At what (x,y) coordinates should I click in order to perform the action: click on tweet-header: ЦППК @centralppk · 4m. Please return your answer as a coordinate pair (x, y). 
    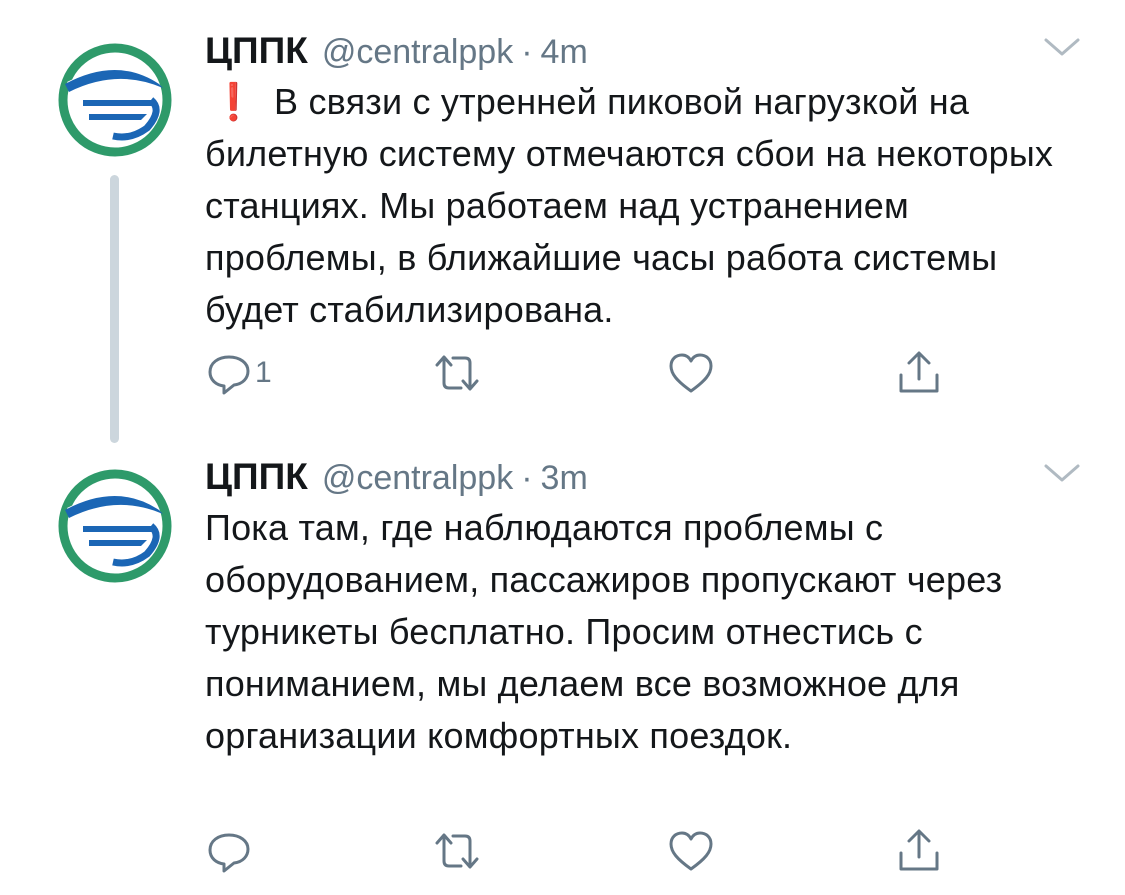
    Looking at the image, I should click on (396, 51).